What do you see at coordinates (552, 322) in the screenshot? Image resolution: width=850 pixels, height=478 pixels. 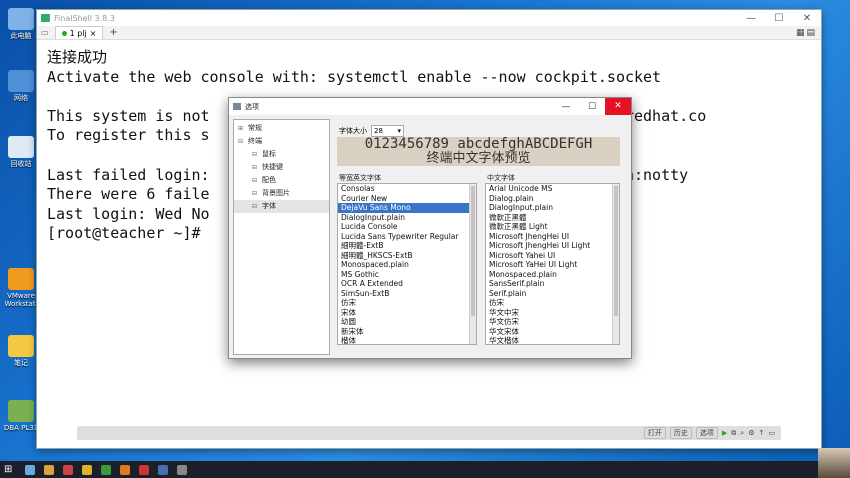 I see `font-list-item: 华文仿宋` at bounding box center [552, 322].